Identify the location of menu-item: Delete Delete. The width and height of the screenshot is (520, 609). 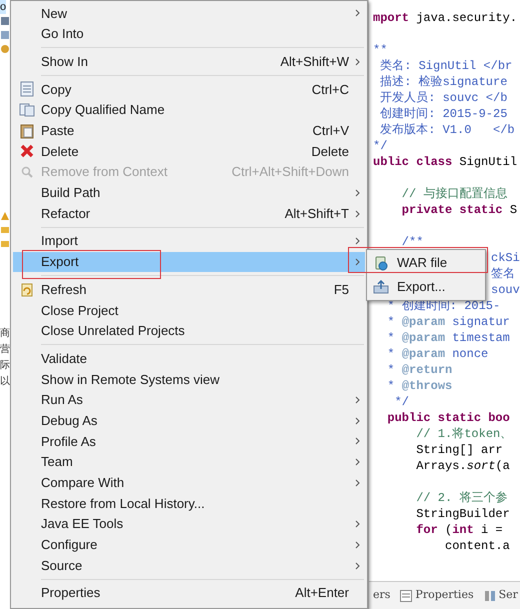
(189, 151).